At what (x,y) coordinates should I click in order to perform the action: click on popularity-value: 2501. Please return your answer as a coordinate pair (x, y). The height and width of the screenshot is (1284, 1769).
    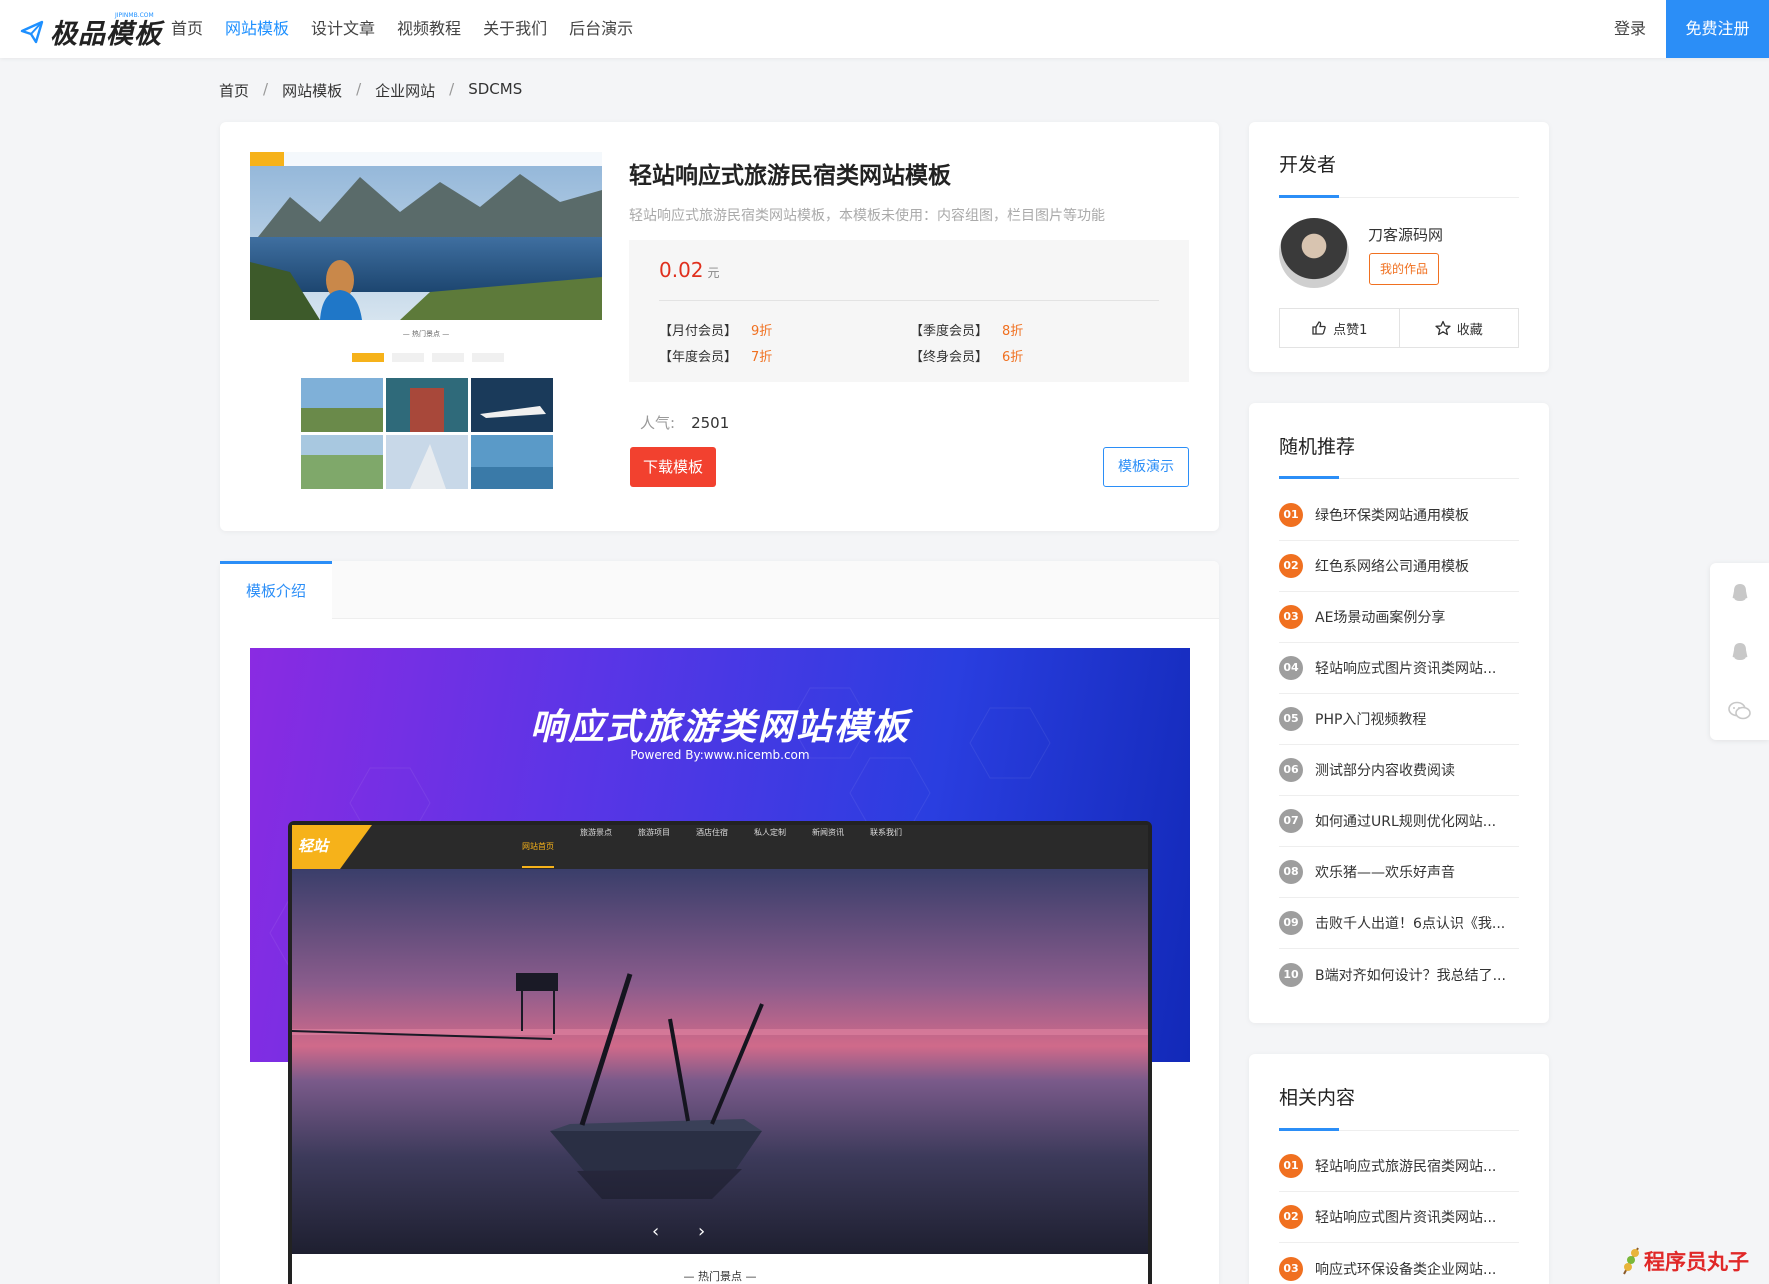
    Looking at the image, I should click on (710, 423).